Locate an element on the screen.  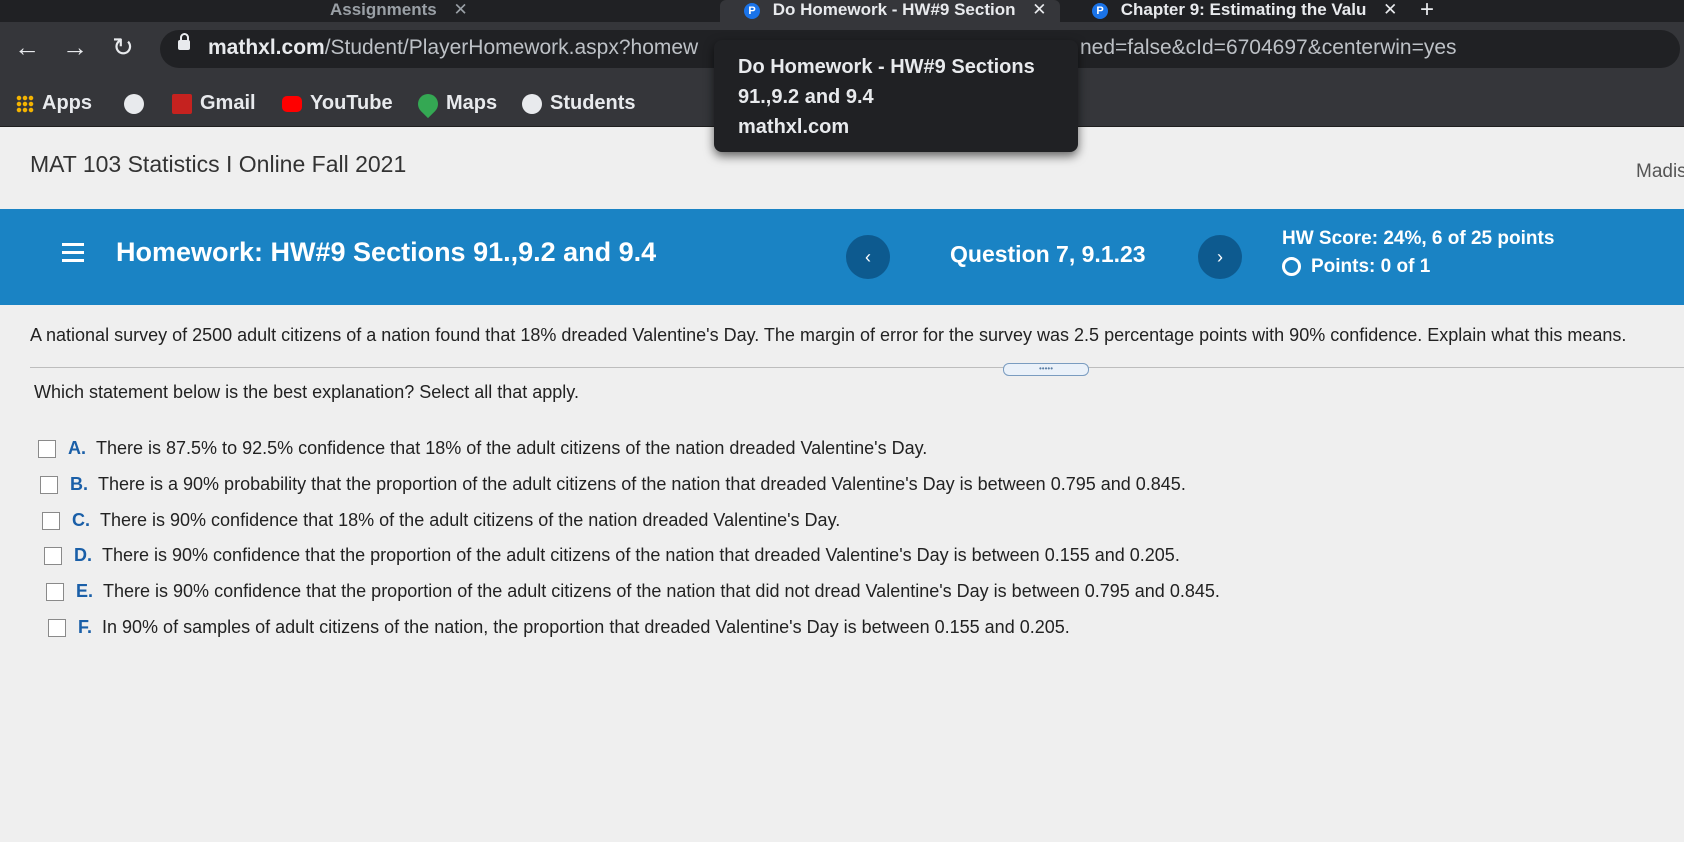
tooltip-title-line1: Do Homework - HW#9 Sections is located at coordinates (886, 67).